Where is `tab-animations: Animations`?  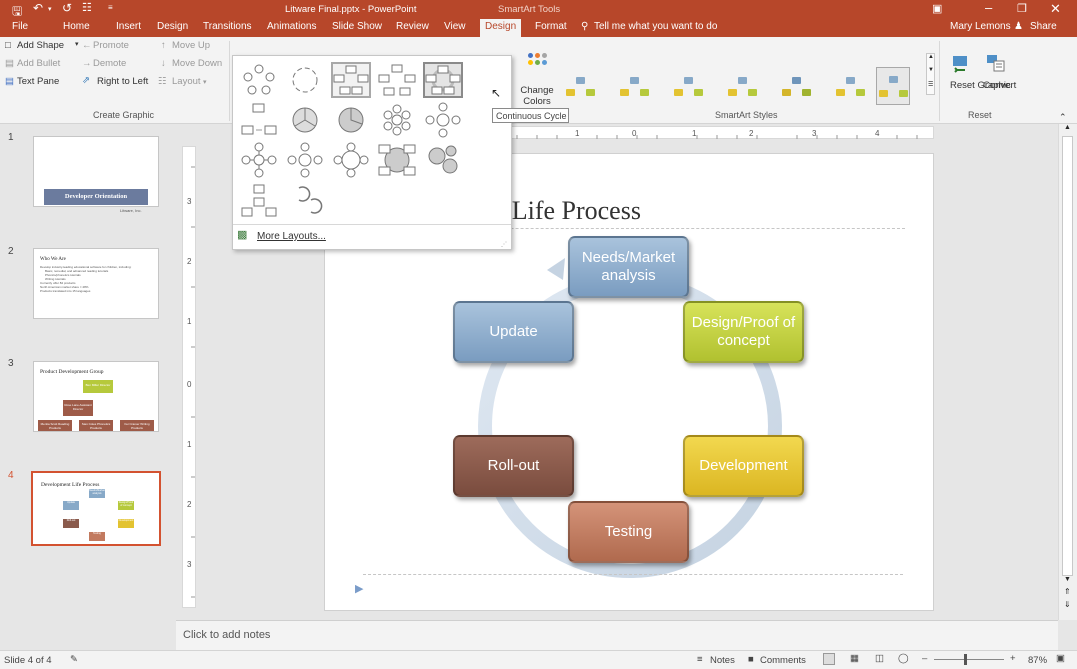
tab-animations: Animations is located at coordinates (291, 26).